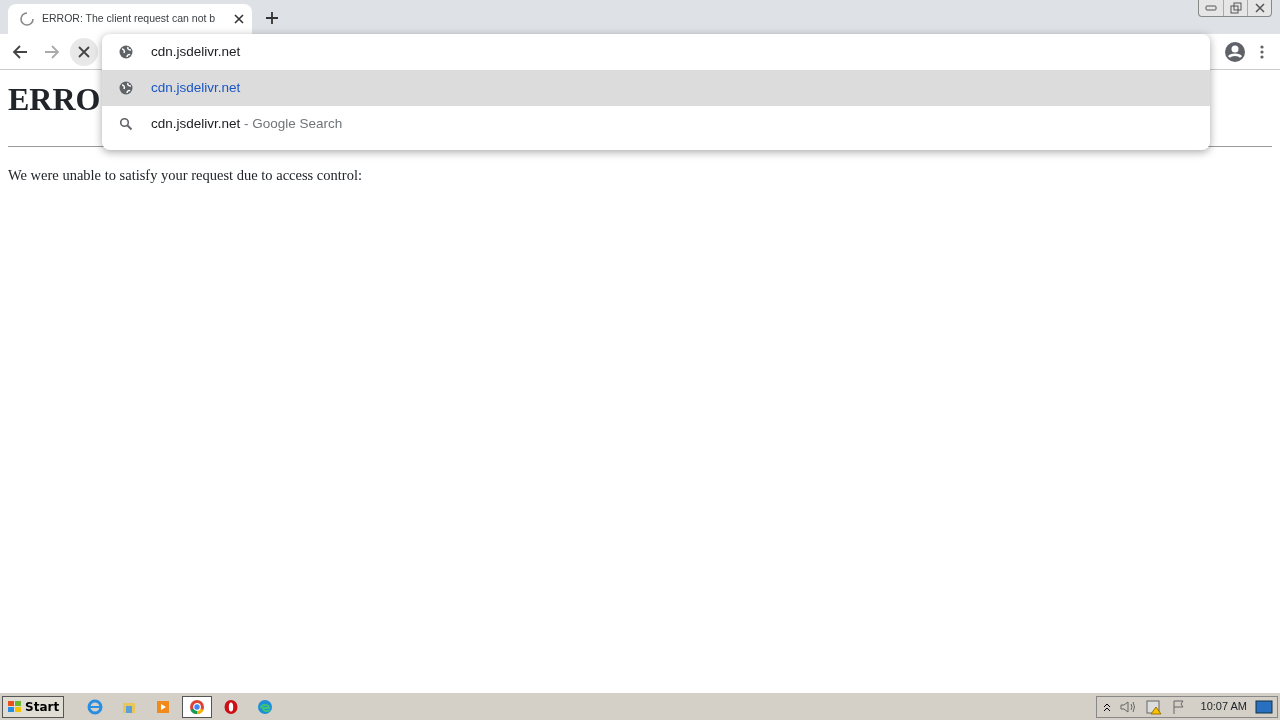 This screenshot has height=720, width=1280. I want to click on plus-icon, so click(272, 18).